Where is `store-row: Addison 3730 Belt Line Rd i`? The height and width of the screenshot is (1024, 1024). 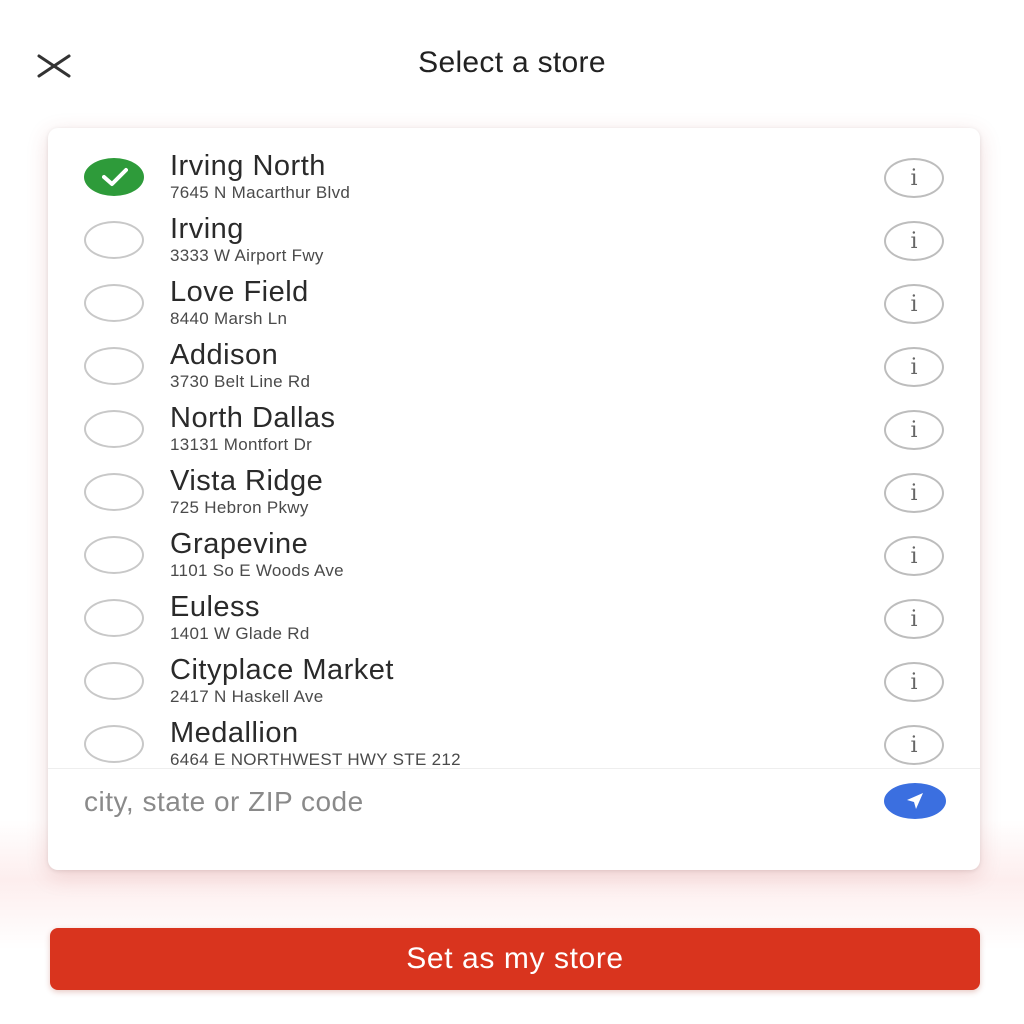 store-row: Addison 3730 Belt Line Rd i is located at coordinates (514, 364).